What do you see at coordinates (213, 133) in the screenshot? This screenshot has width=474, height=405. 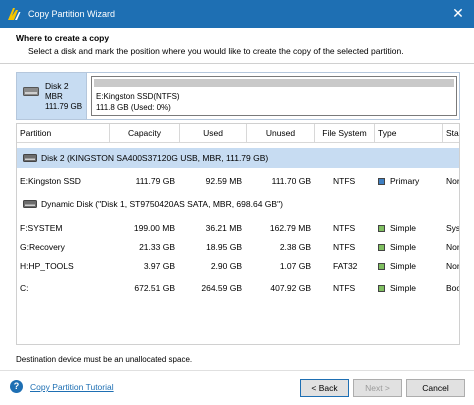 I see `column-header-used: Used` at bounding box center [213, 133].